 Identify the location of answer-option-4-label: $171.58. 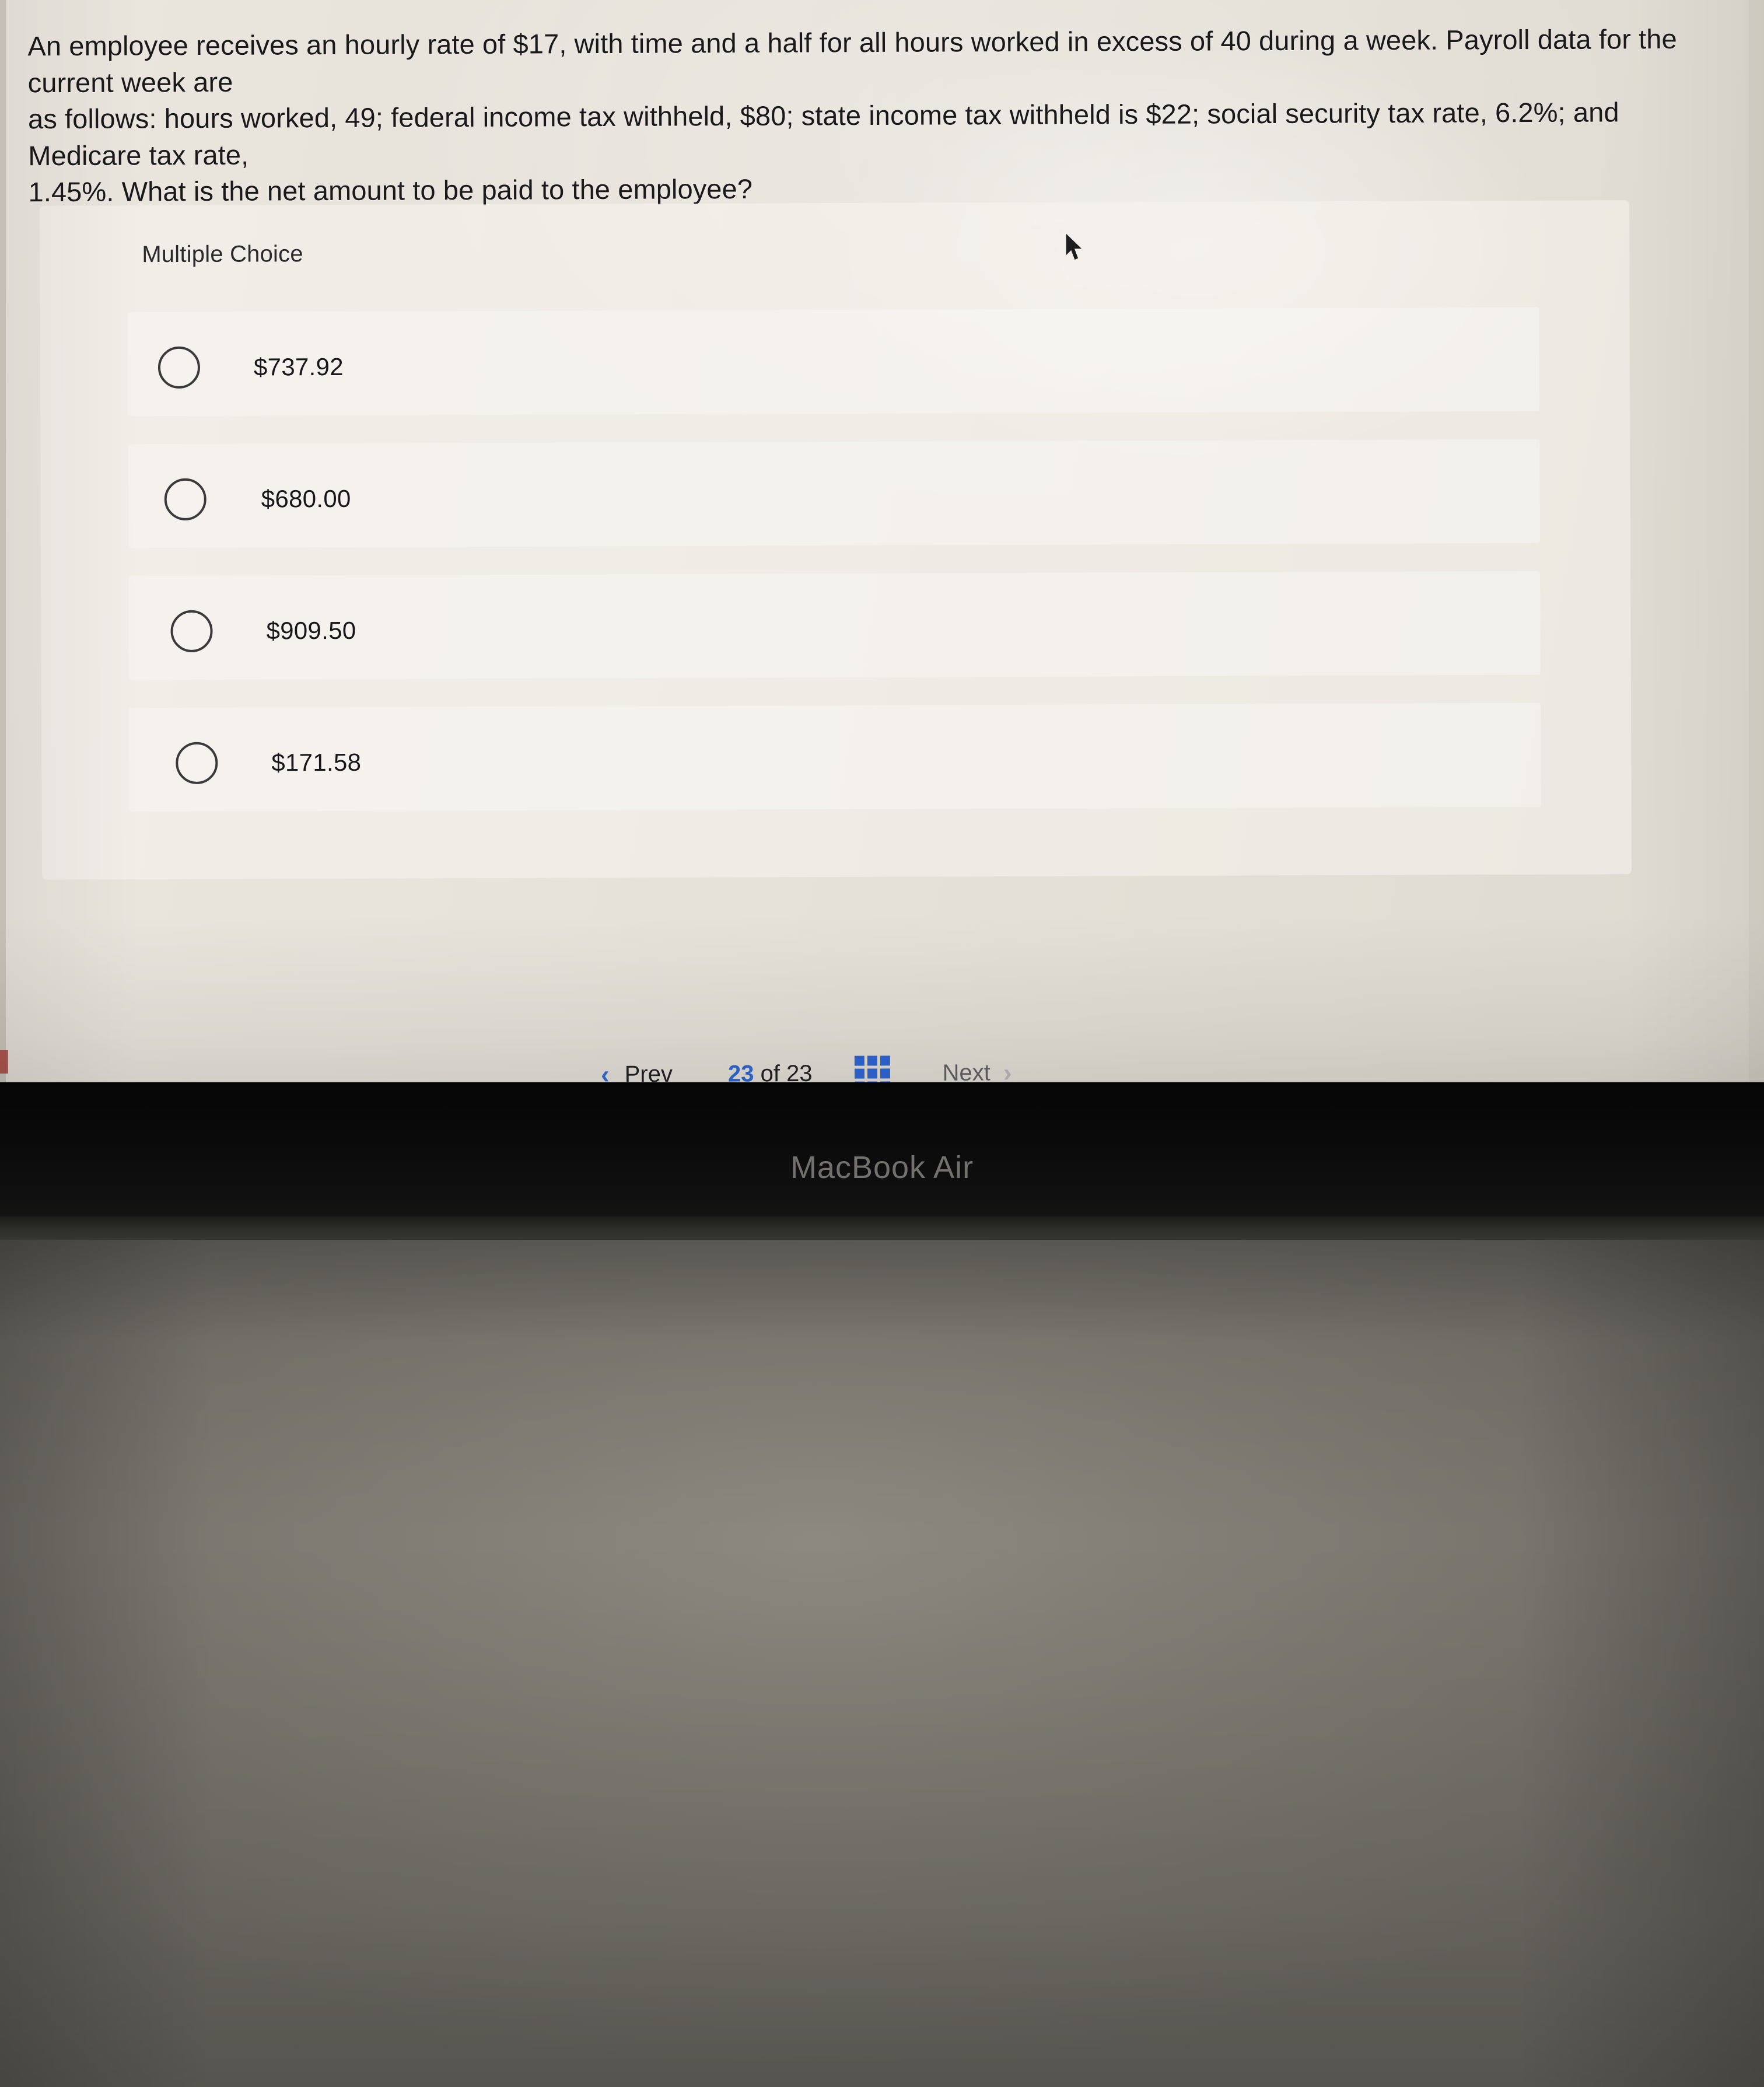
(316, 762).